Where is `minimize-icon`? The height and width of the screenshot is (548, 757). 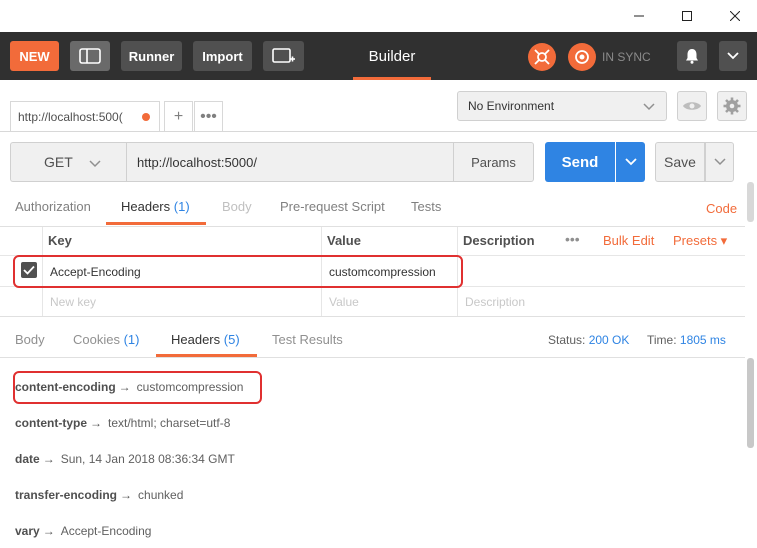
minimize-icon is located at coordinates (639, 16).